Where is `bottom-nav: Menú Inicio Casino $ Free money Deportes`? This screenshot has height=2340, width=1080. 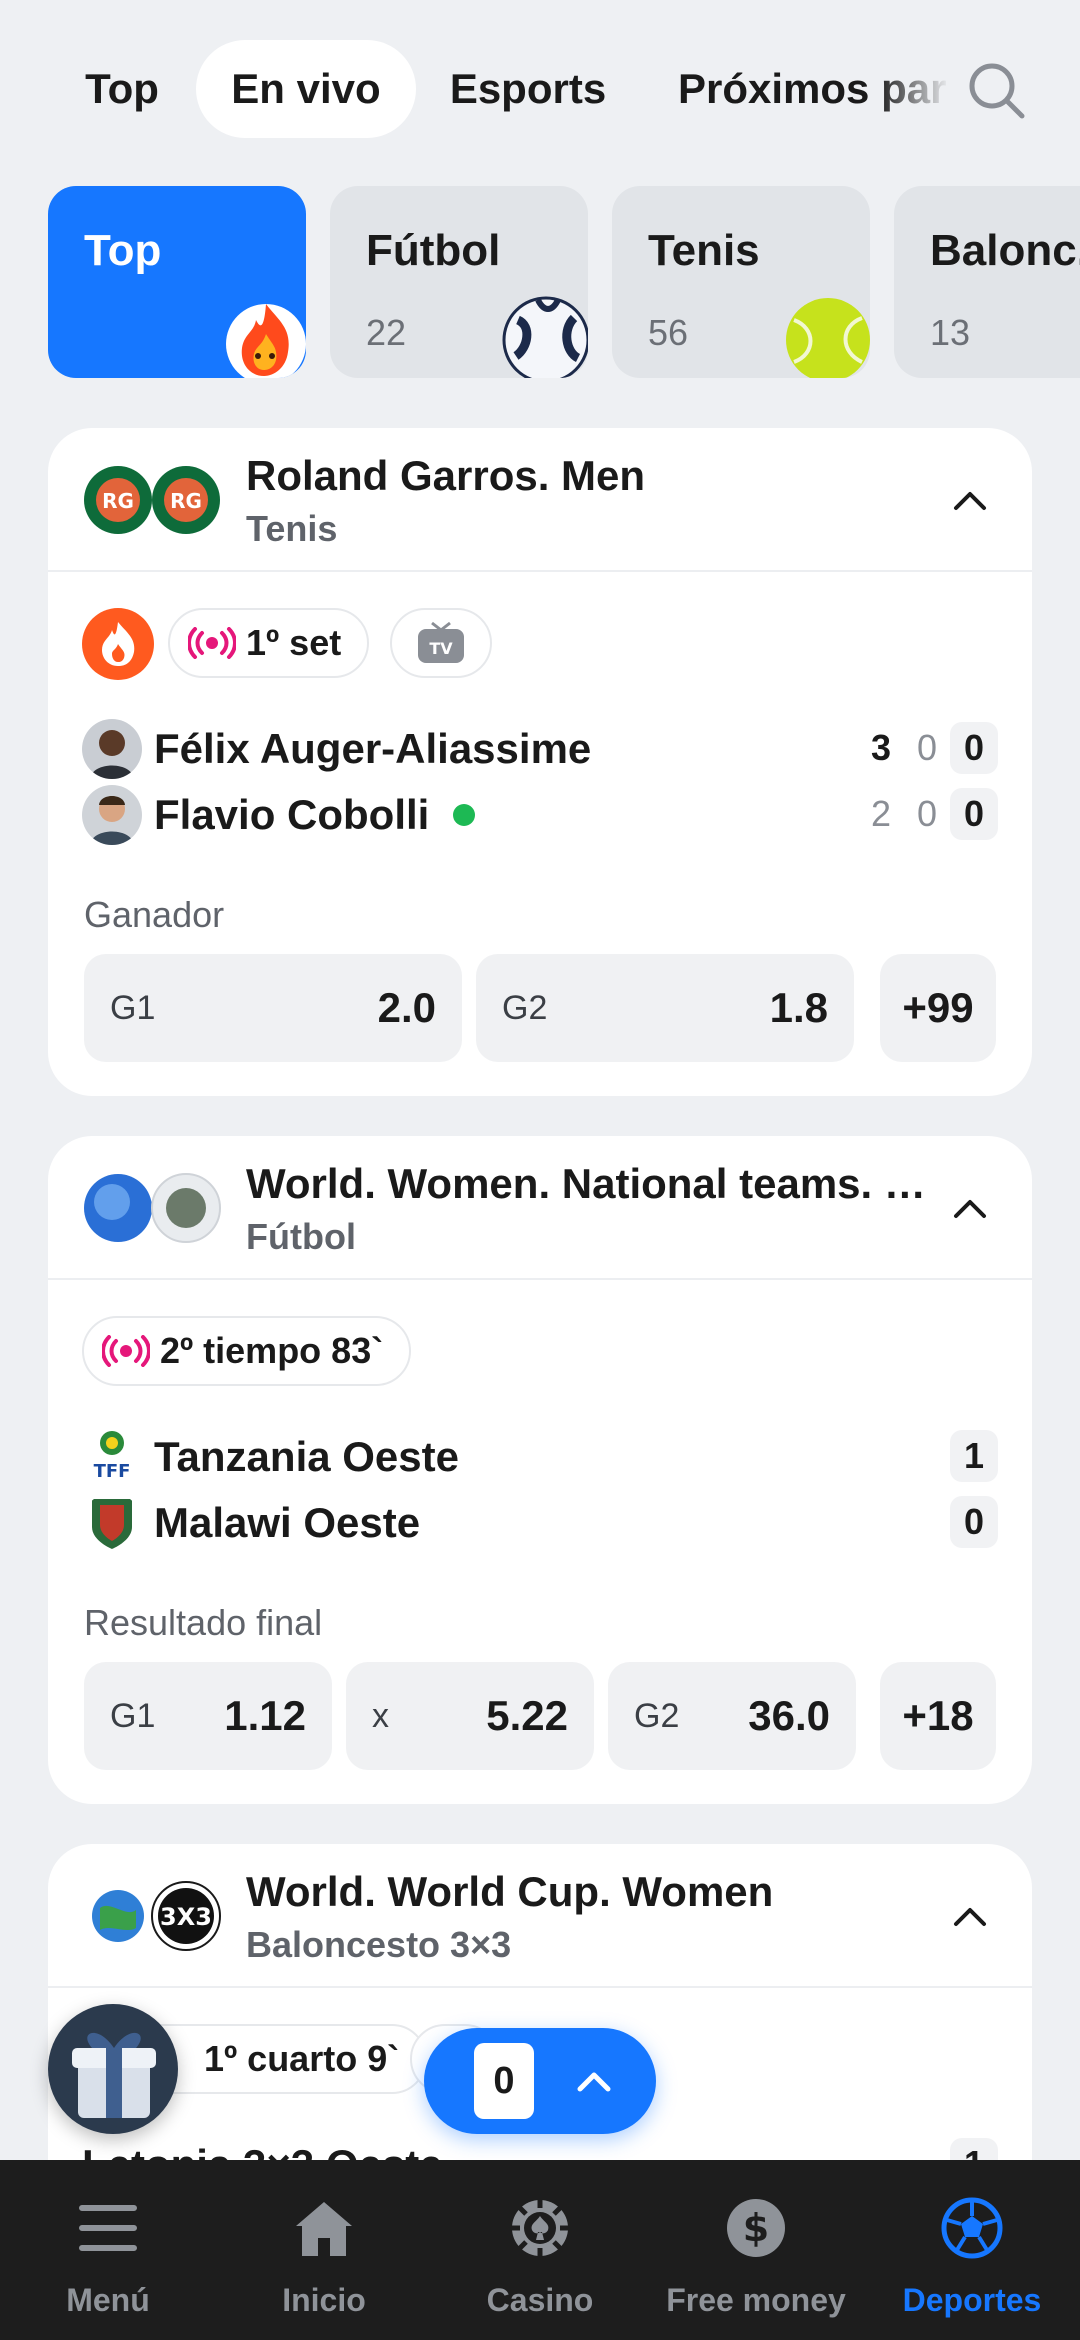
bottom-nav: Menú Inicio Casino $ Free money Deportes is located at coordinates (540, 2250).